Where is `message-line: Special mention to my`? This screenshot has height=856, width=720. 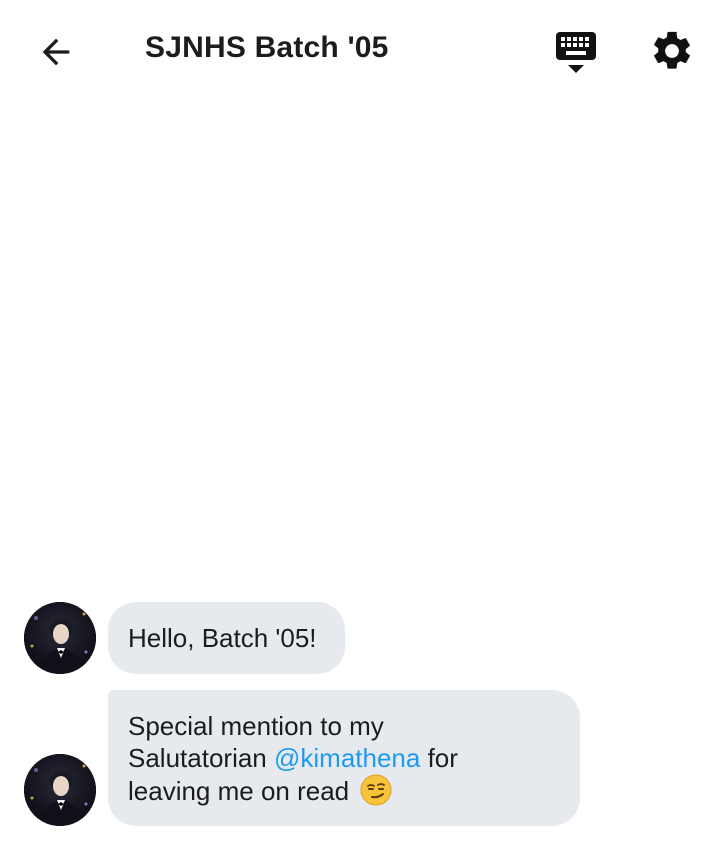
message-line: Special mention to my is located at coordinates (344, 726).